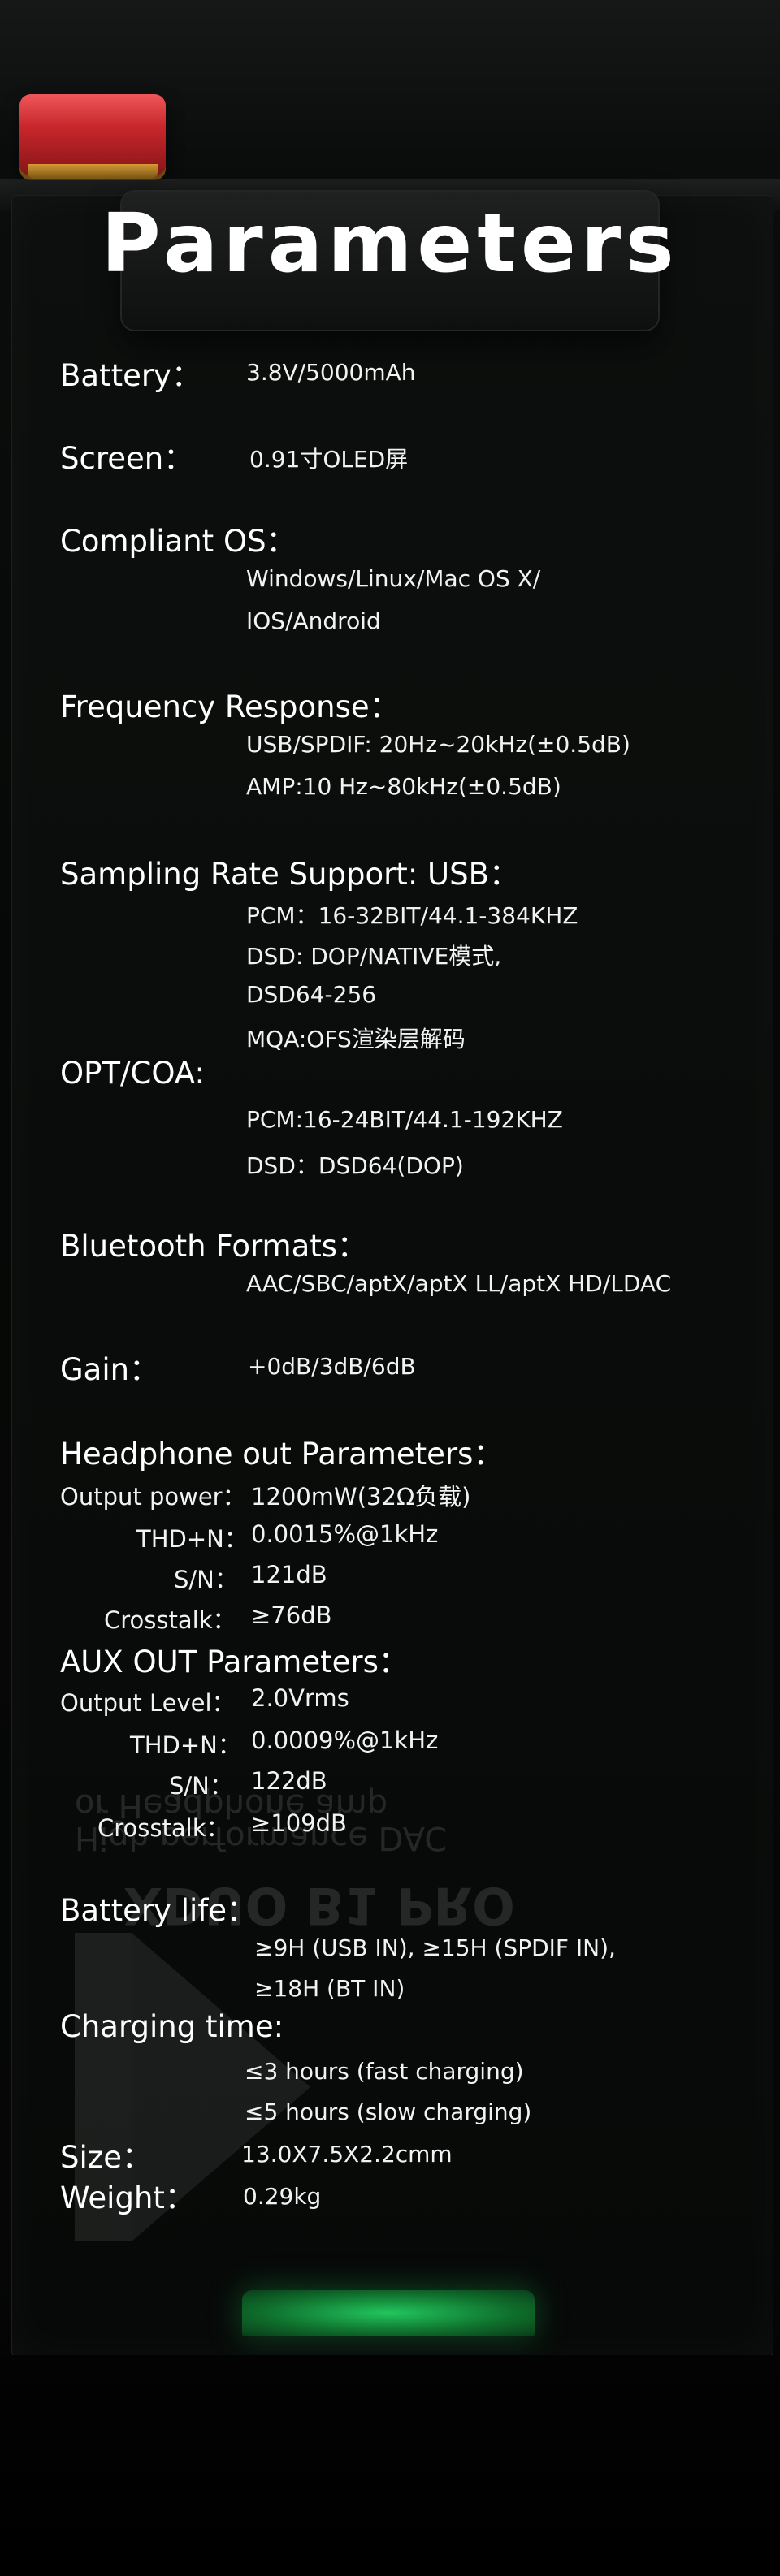 Image resolution: width=780 pixels, height=2576 pixels. I want to click on headphone-crosstalk-value: ≥76dB, so click(291, 1615).